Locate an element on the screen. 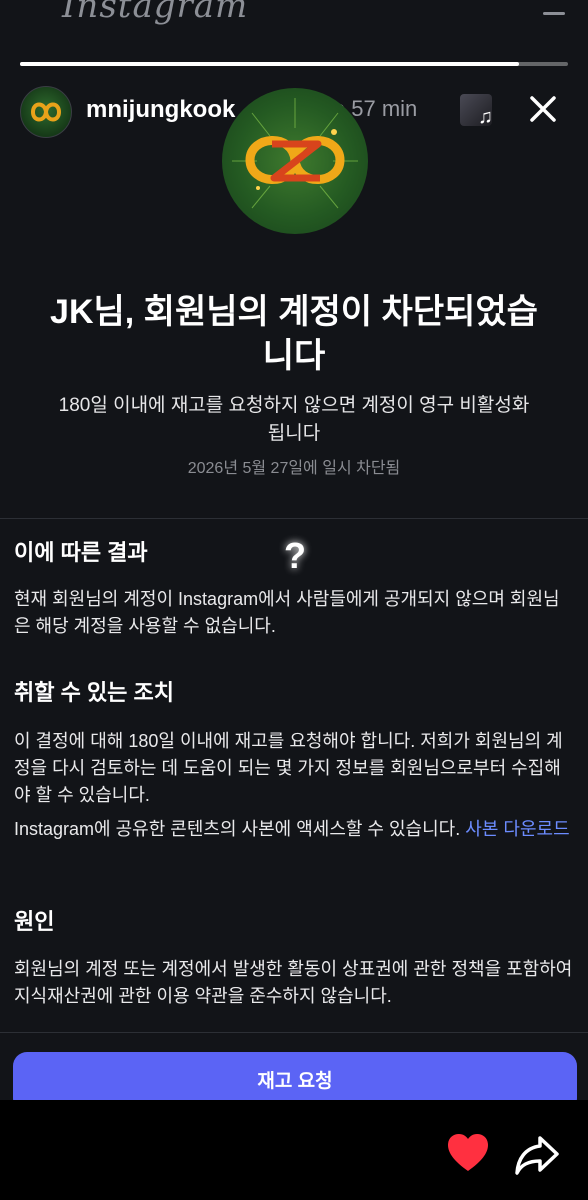 The image size is (588, 1200). story-progress-fill is located at coordinates (269, 64).